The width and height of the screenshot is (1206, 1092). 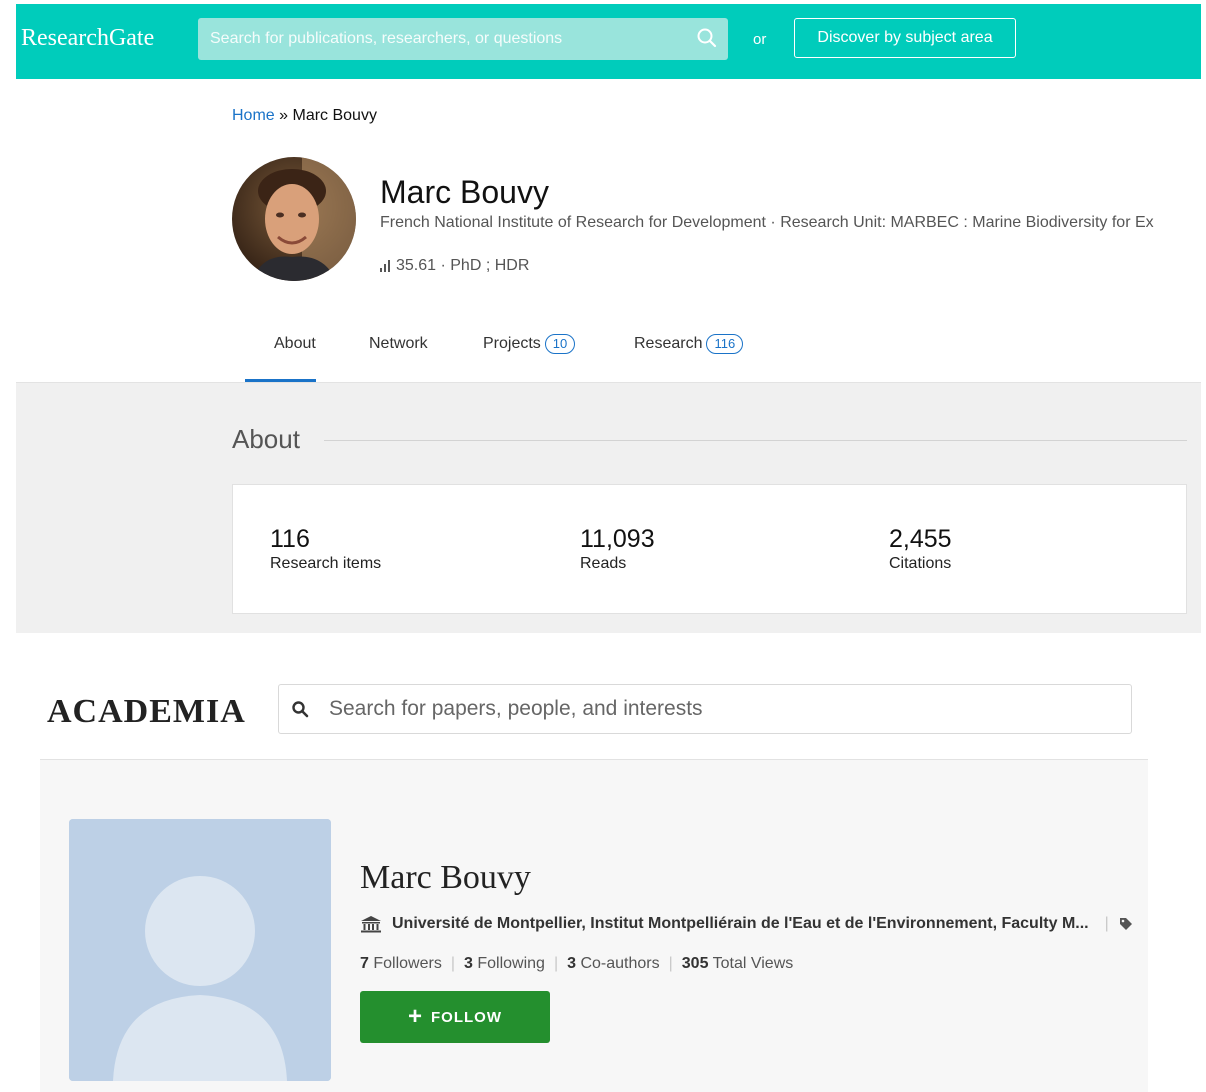 I want to click on profile-tabs: About Network Projects 10 Research 116, so click(x=716, y=353).